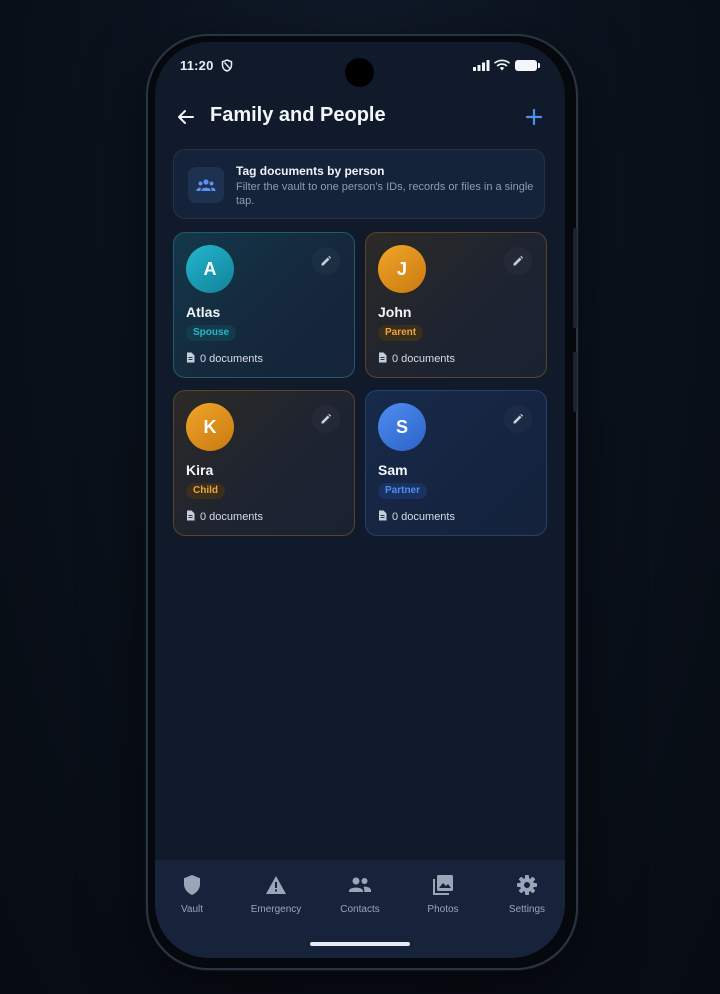  I want to click on status-bar: 11:20, so click(360, 65).